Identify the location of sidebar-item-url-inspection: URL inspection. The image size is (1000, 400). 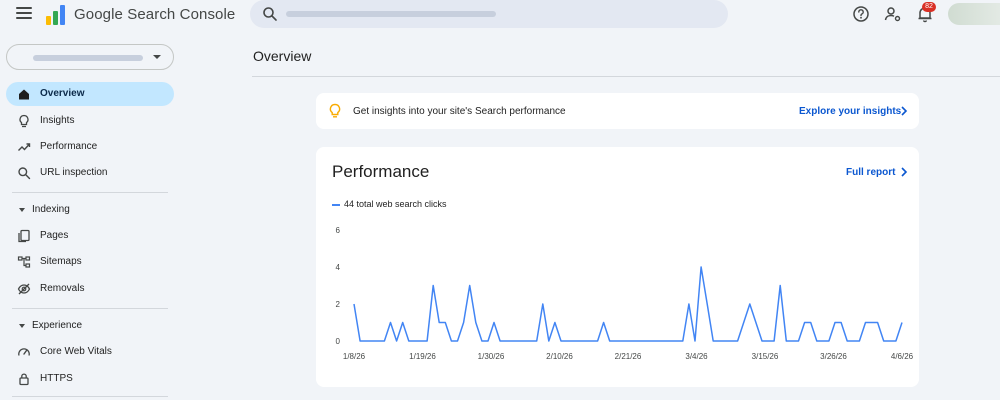
(90, 173).